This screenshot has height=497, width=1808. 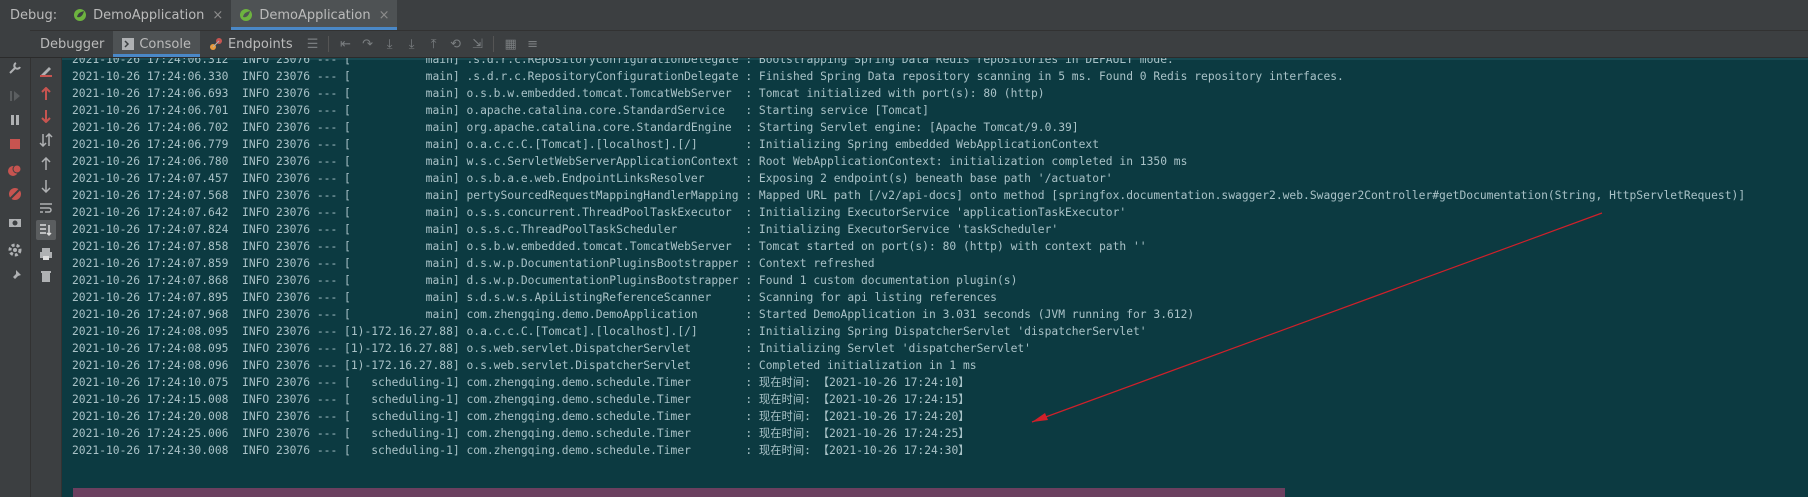 What do you see at coordinates (46, 164) in the screenshot?
I see `up-stack-icon` at bounding box center [46, 164].